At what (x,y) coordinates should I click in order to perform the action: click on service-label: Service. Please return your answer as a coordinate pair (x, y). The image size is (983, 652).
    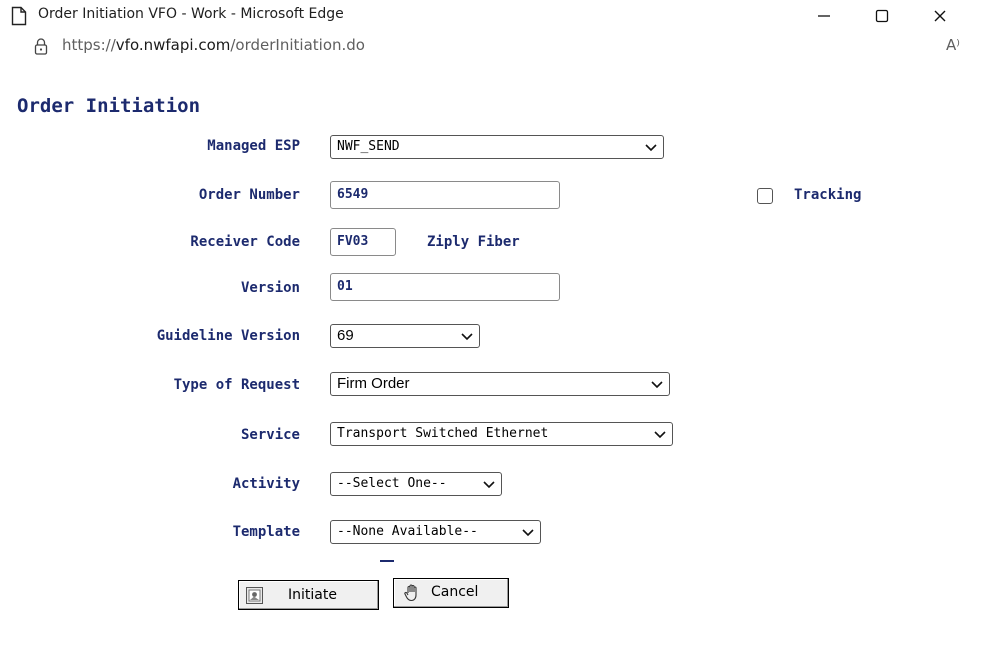
    Looking at the image, I should click on (270, 435).